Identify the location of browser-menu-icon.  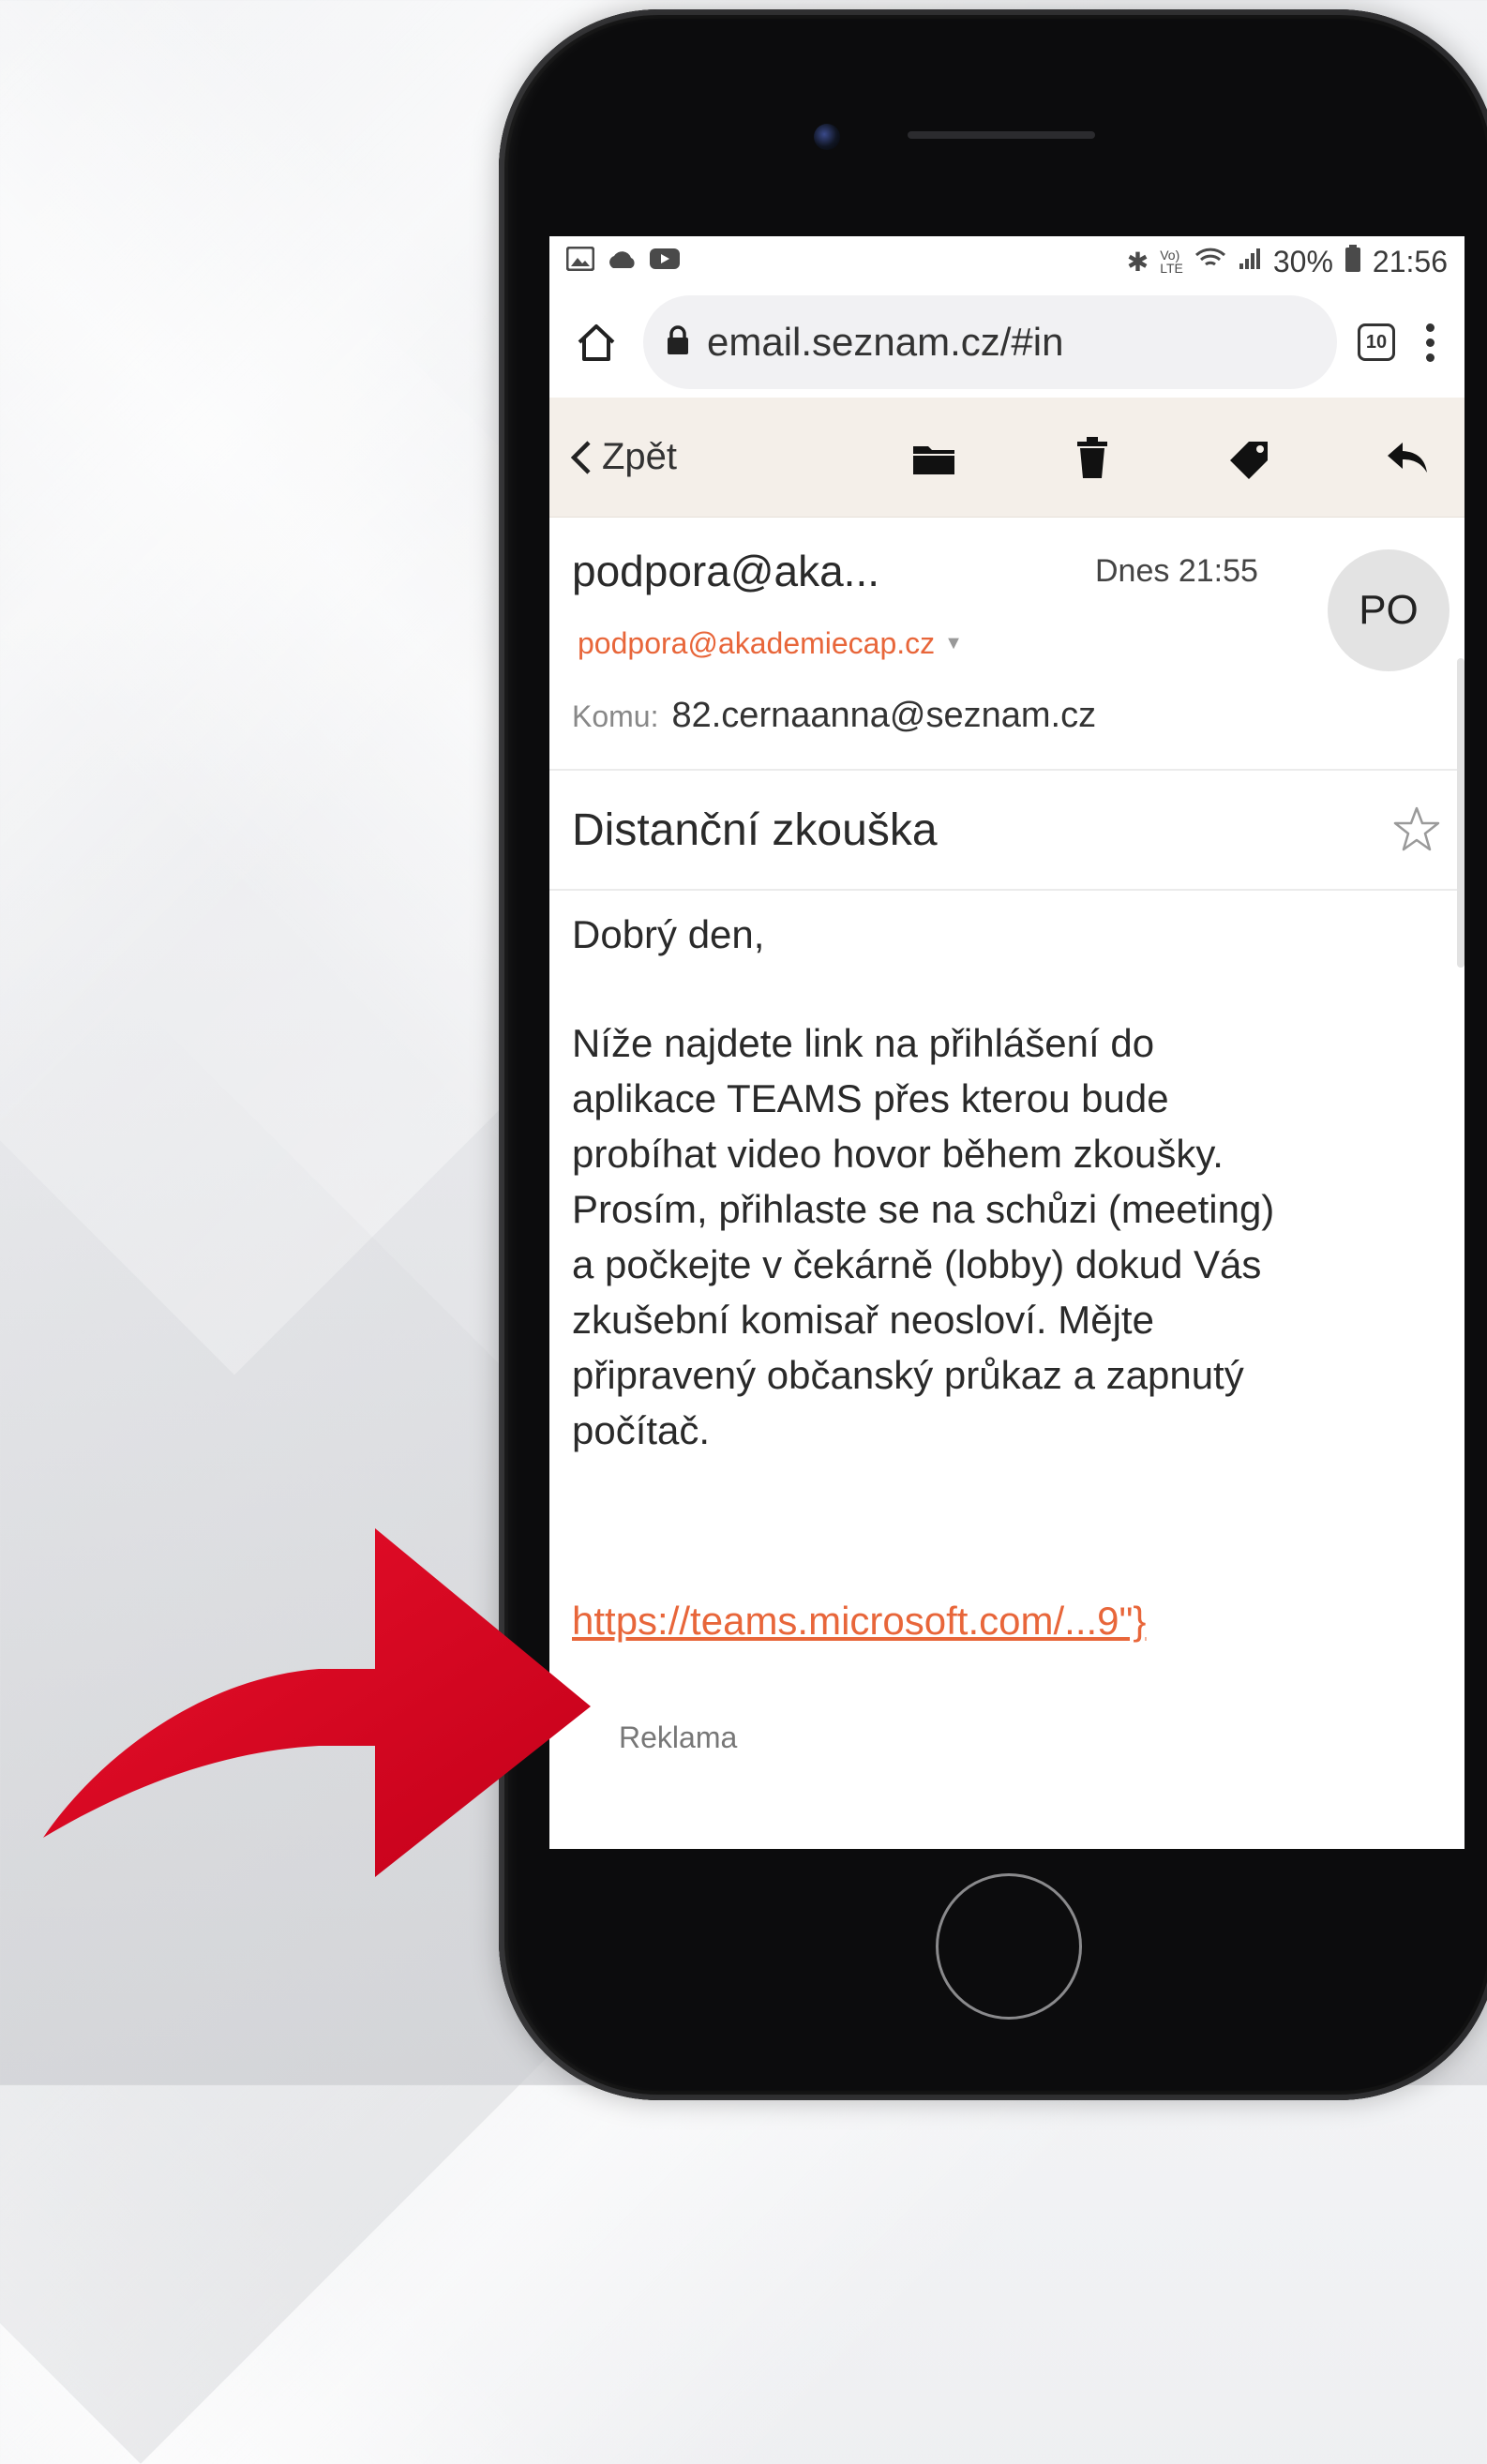
(1430, 342).